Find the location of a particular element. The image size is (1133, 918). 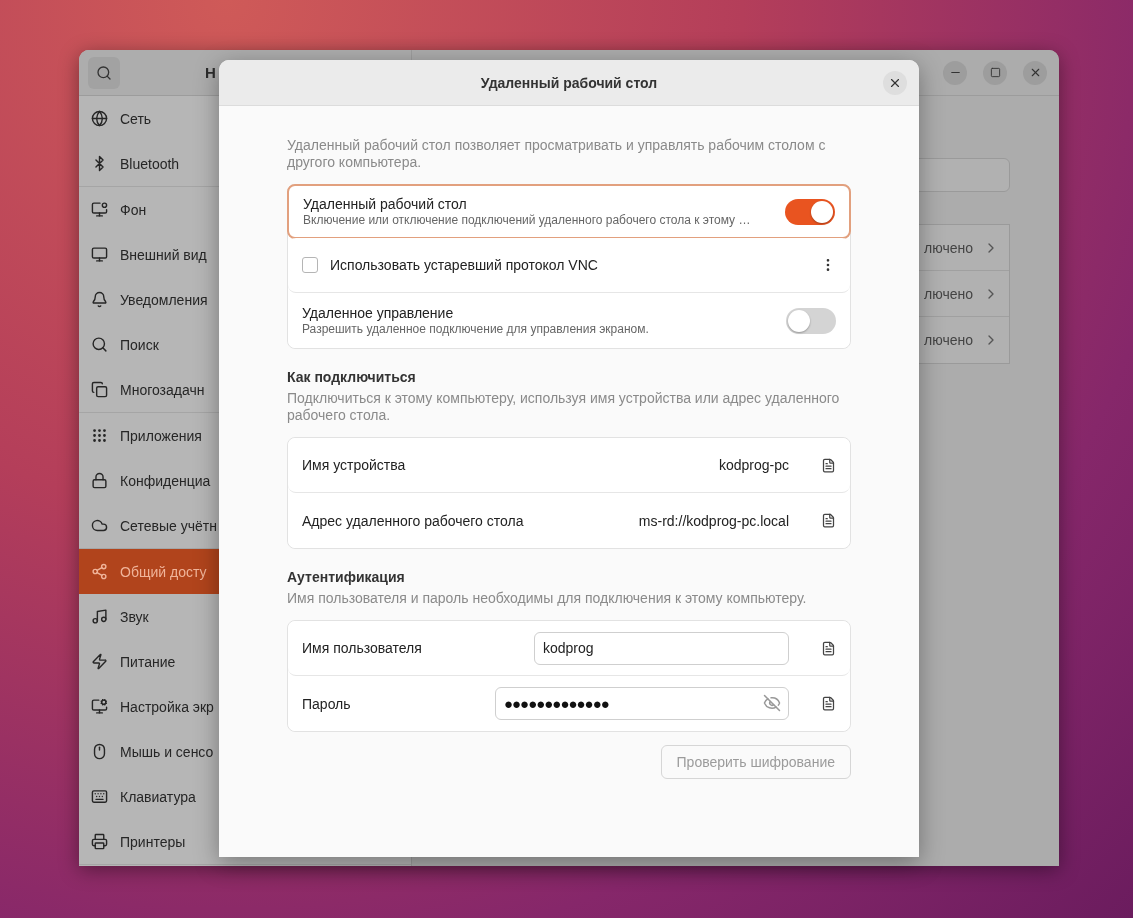

setting-title: Удаленный рабочий стол is located at coordinates (385, 204).